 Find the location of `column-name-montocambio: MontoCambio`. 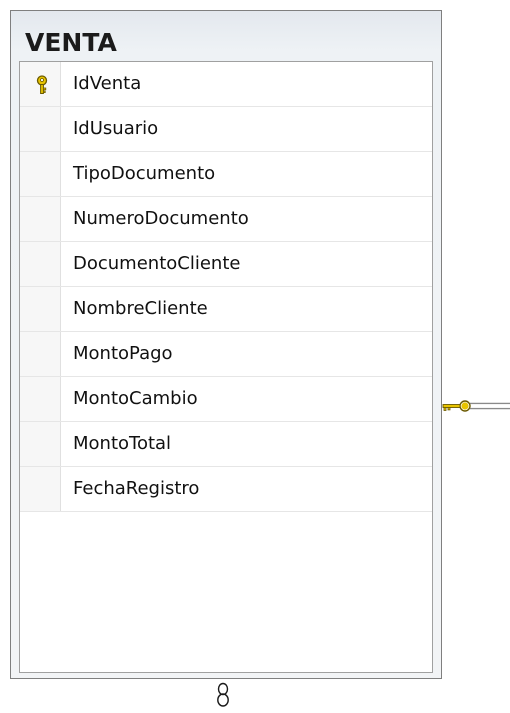

column-name-montocambio: MontoCambio is located at coordinates (135, 398).